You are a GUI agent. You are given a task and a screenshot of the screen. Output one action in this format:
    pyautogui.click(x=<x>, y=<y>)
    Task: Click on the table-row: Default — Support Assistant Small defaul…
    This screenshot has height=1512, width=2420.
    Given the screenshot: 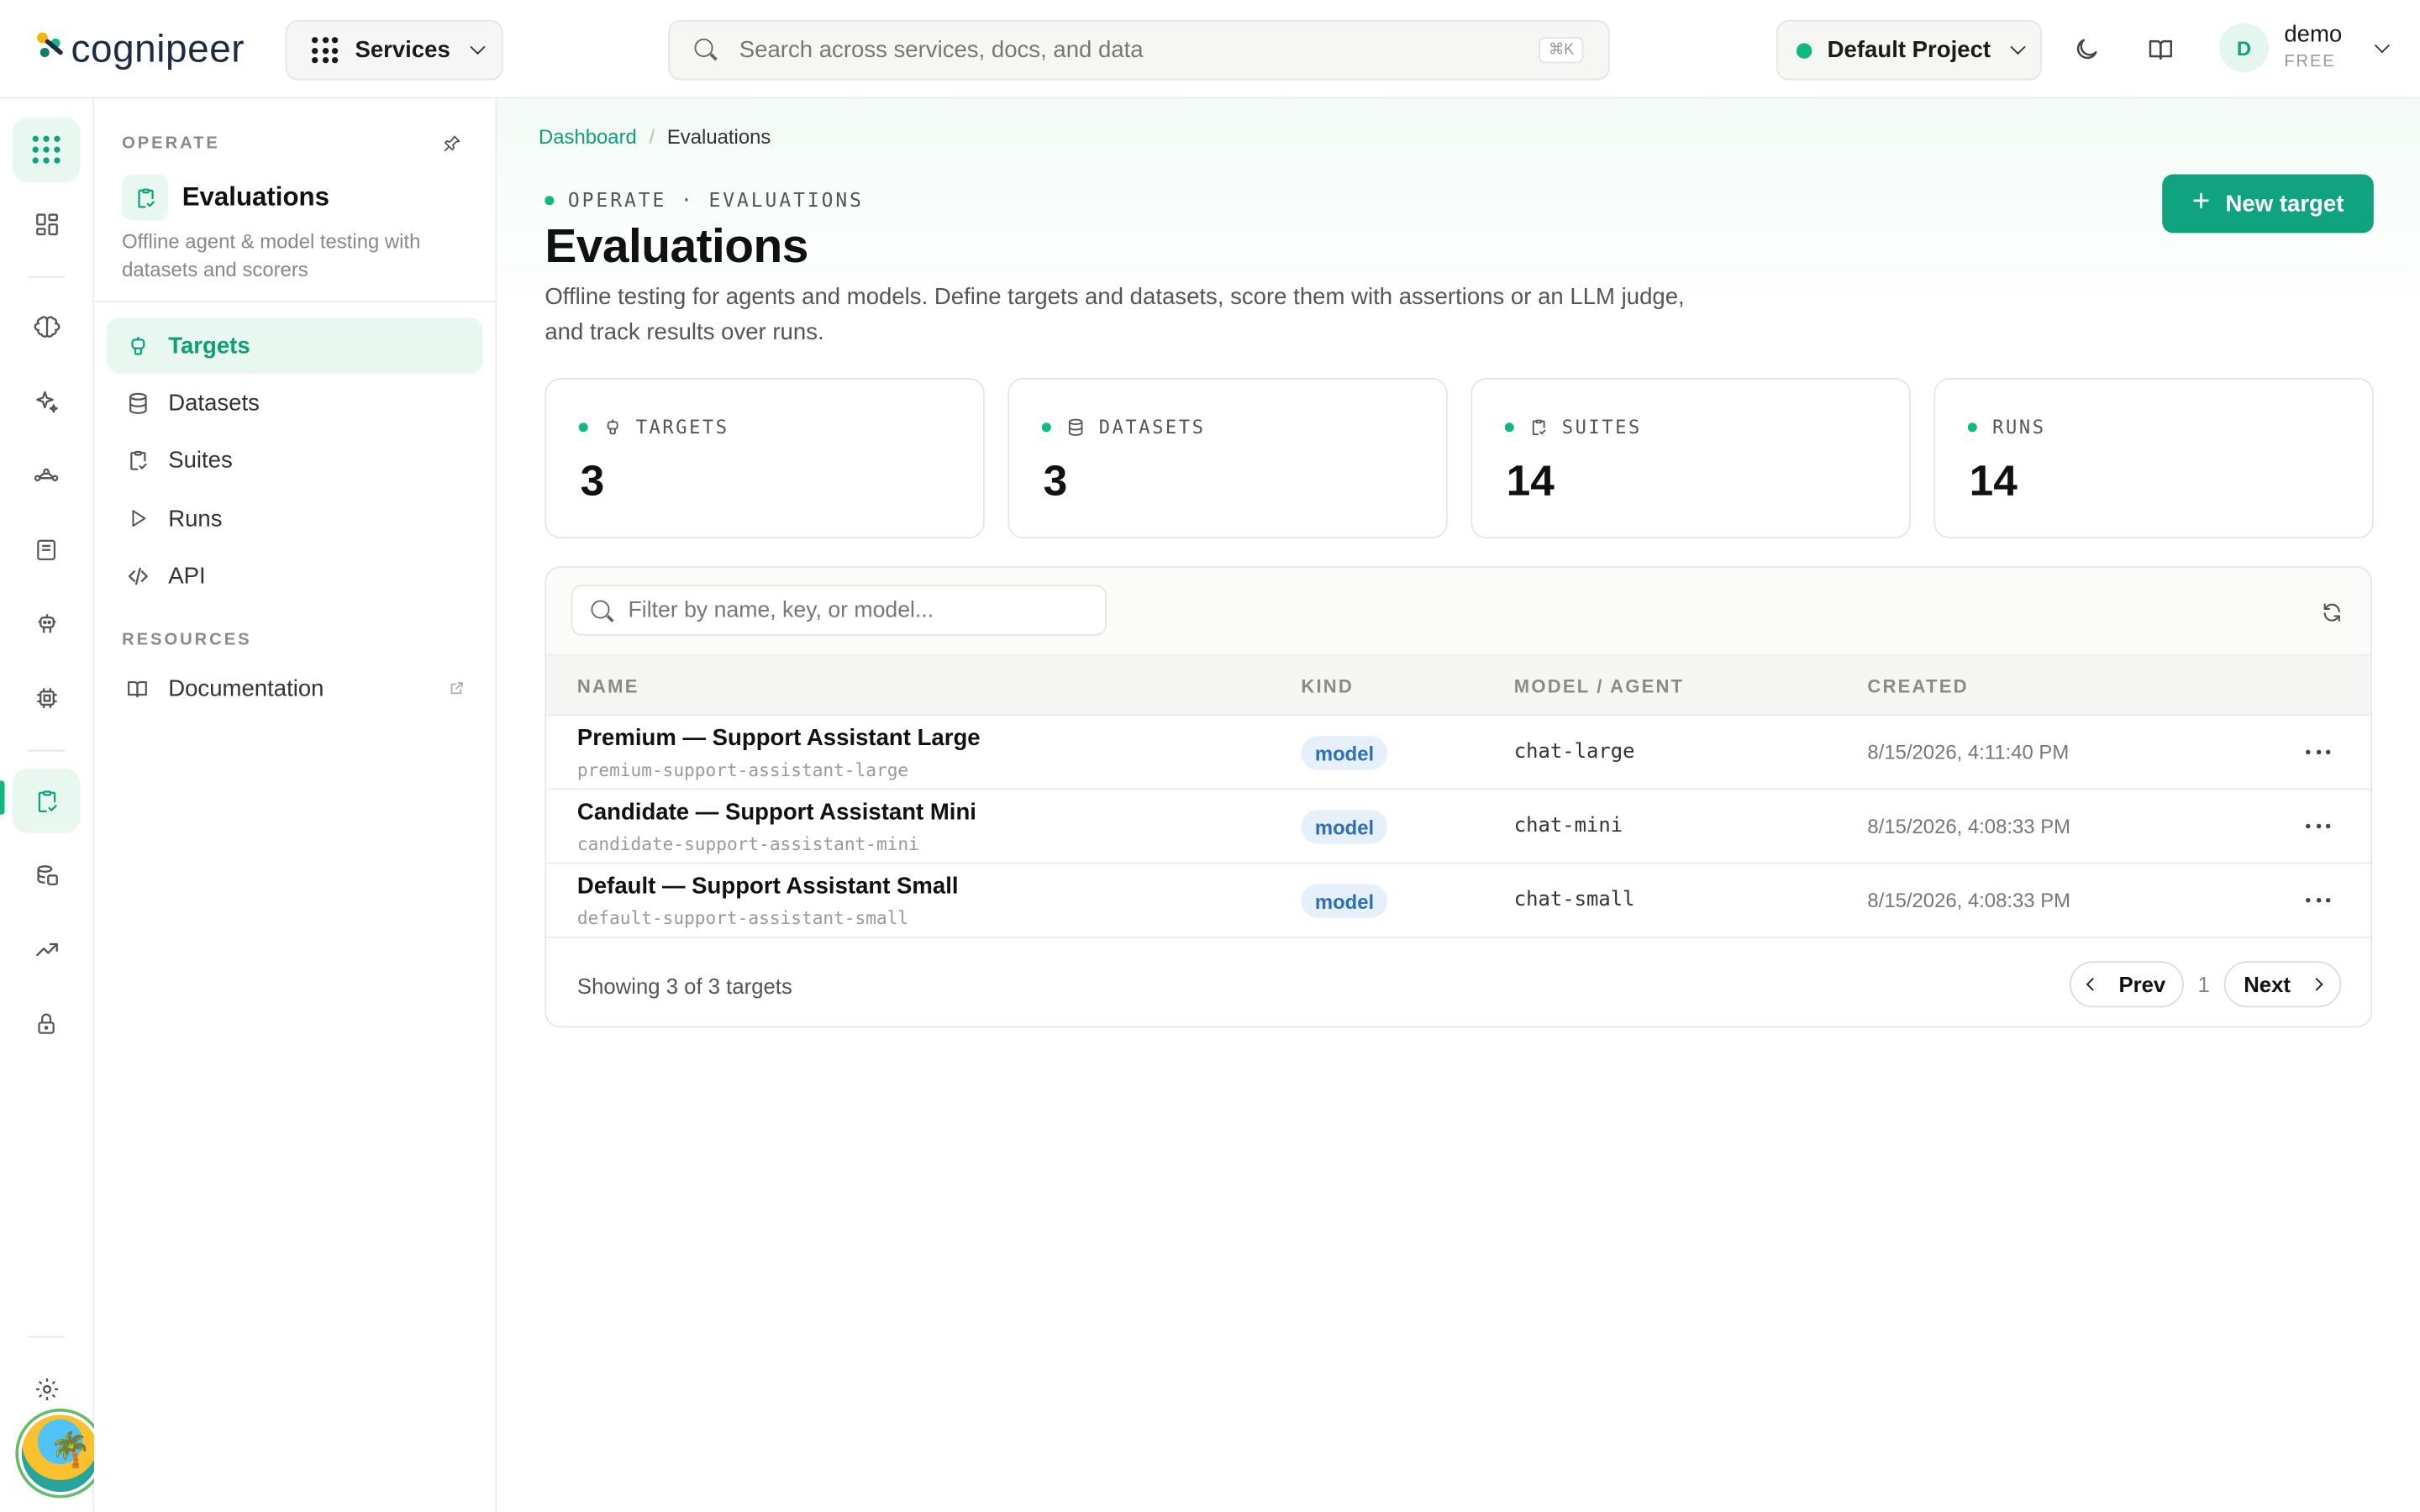 What is the action you would take?
    pyautogui.click(x=1458, y=901)
    